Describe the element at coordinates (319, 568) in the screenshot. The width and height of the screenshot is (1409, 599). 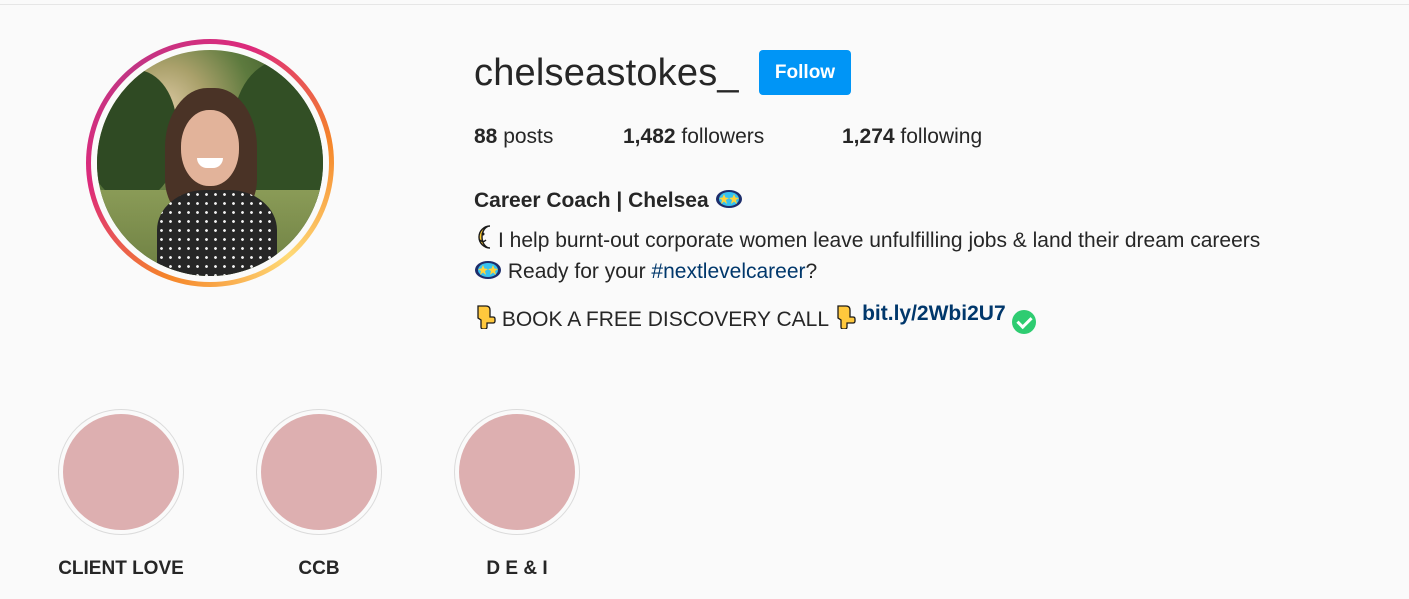
I see `highlight-label: CCB` at that location.